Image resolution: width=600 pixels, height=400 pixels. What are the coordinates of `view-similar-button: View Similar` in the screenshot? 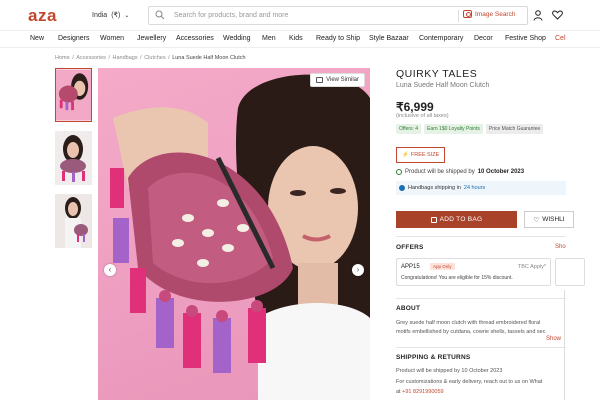 It's located at (337, 80).